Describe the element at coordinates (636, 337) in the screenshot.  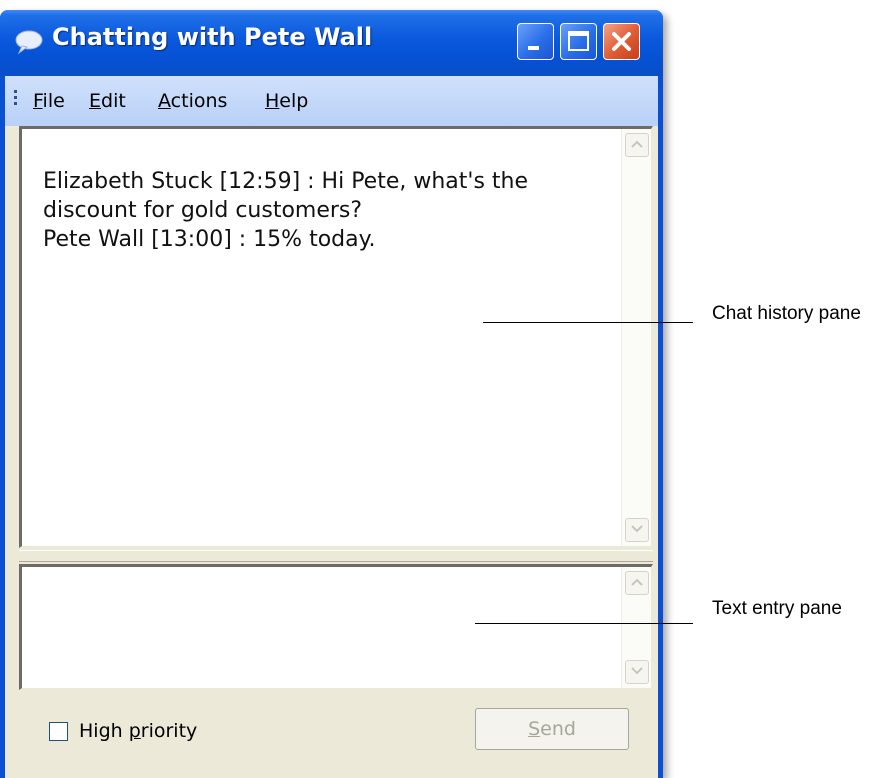
I see `history-scrollbar` at that location.